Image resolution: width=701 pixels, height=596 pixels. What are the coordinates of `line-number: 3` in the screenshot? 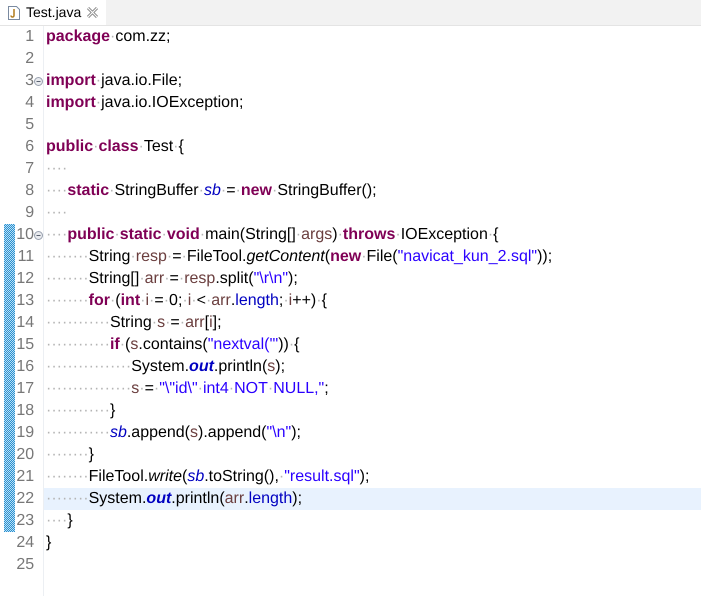 It's located at (29, 81).